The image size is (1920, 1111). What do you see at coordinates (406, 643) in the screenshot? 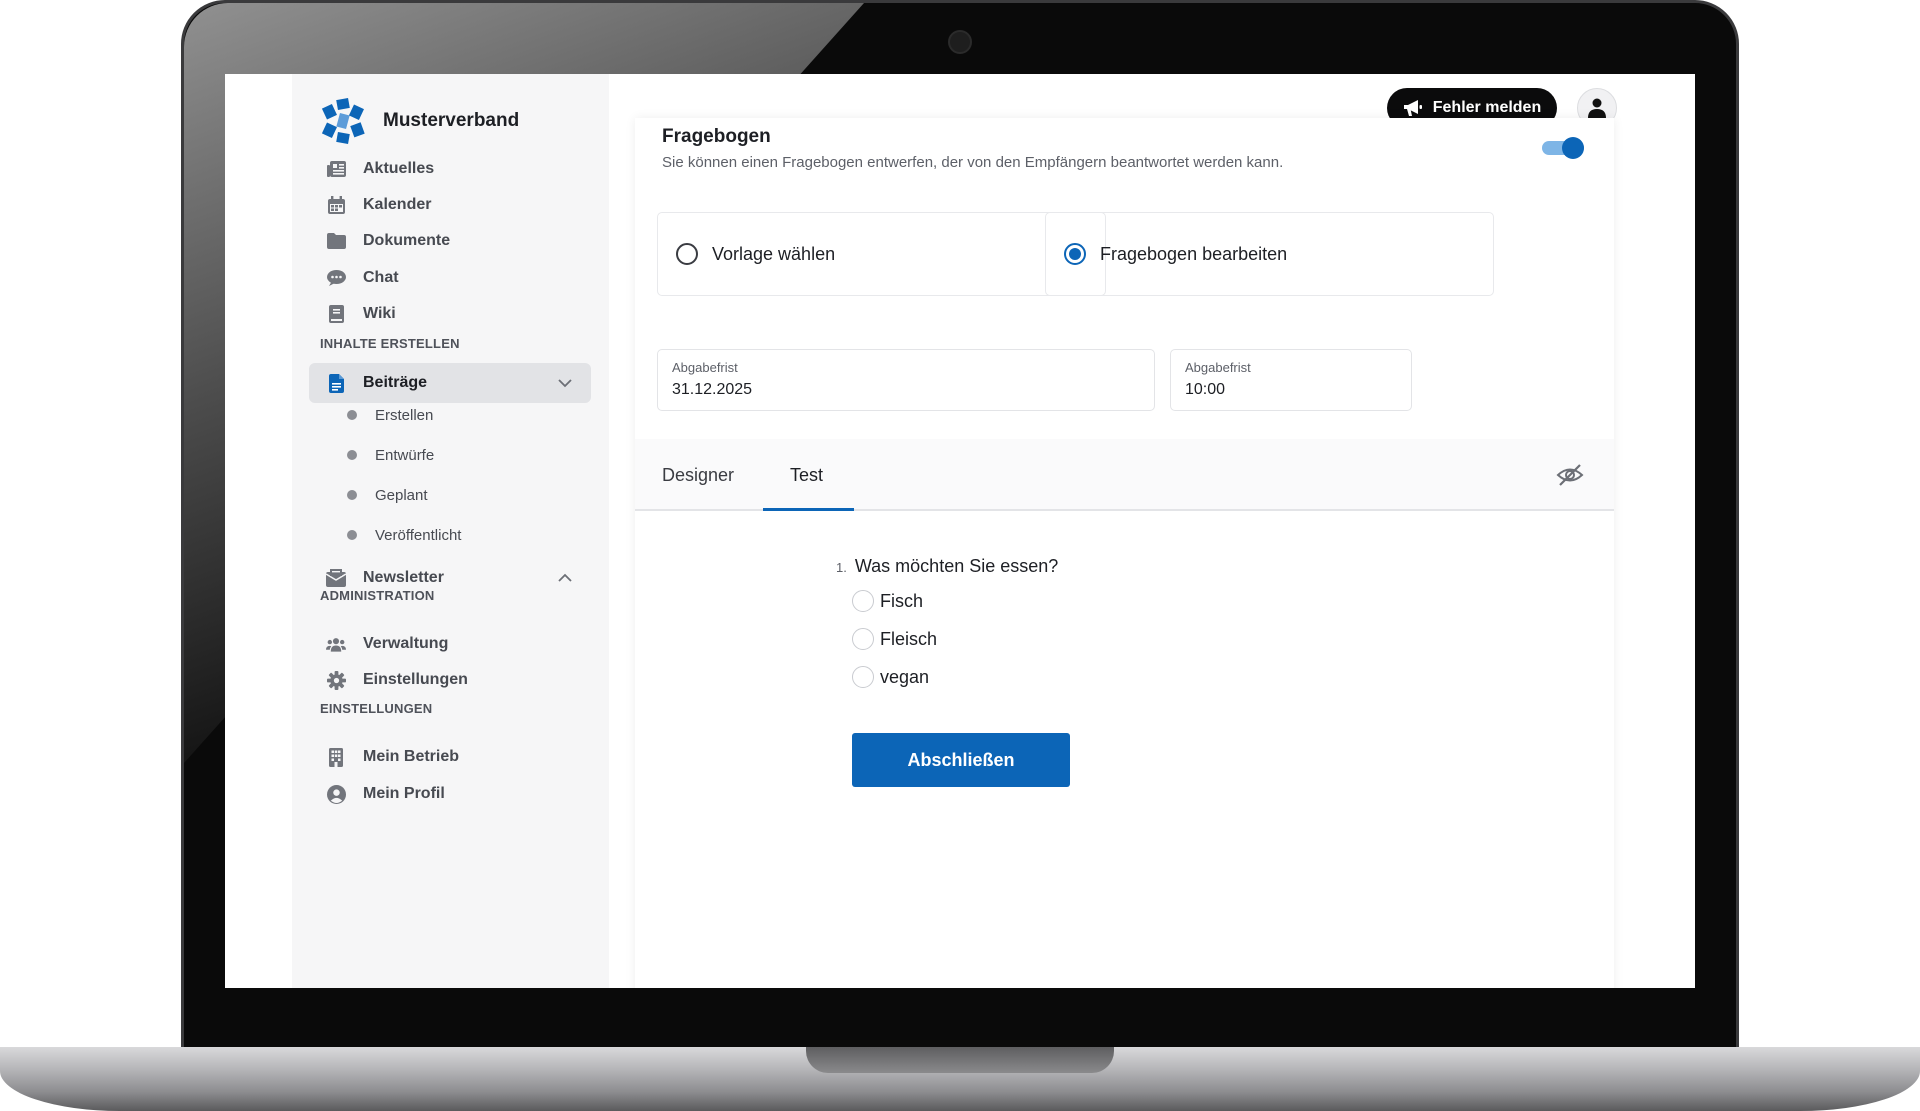
I see `sidebar-item-label: Verwaltung` at bounding box center [406, 643].